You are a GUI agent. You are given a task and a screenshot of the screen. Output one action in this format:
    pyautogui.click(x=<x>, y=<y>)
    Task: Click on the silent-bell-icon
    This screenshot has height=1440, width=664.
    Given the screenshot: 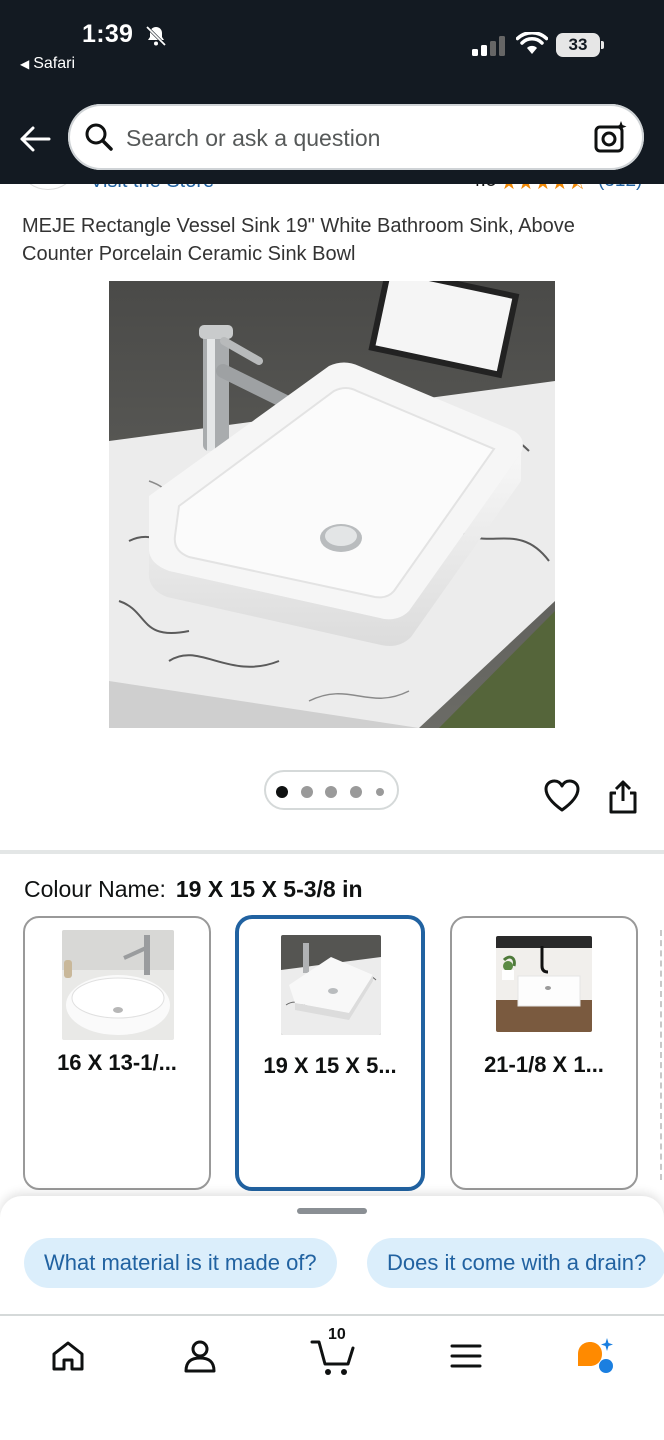 What is the action you would take?
    pyautogui.click(x=156, y=36)
    